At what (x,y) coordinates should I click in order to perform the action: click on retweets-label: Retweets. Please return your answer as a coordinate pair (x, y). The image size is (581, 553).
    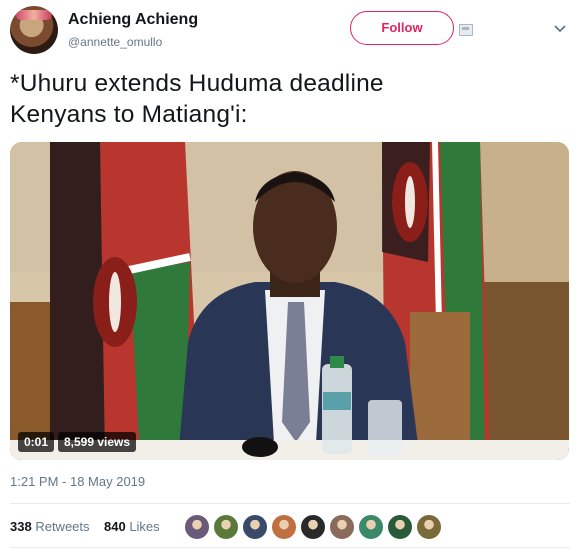
    Looking at the image, I should click on (62, 526).